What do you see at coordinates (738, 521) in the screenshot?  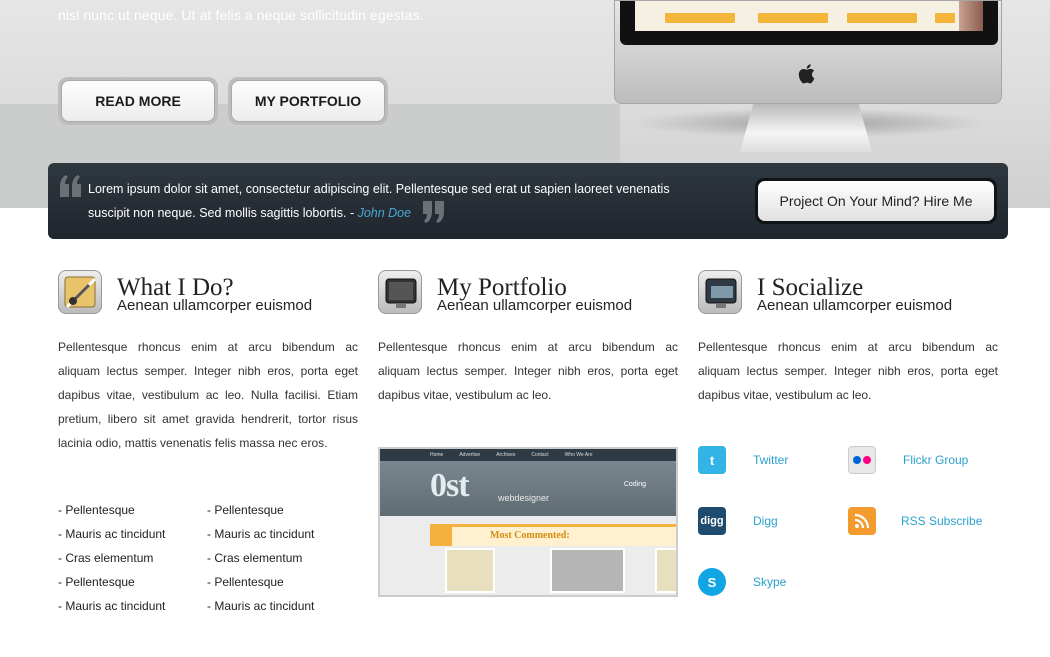 I see `social-digg: digg Digg` at bounding box center [738, 521].